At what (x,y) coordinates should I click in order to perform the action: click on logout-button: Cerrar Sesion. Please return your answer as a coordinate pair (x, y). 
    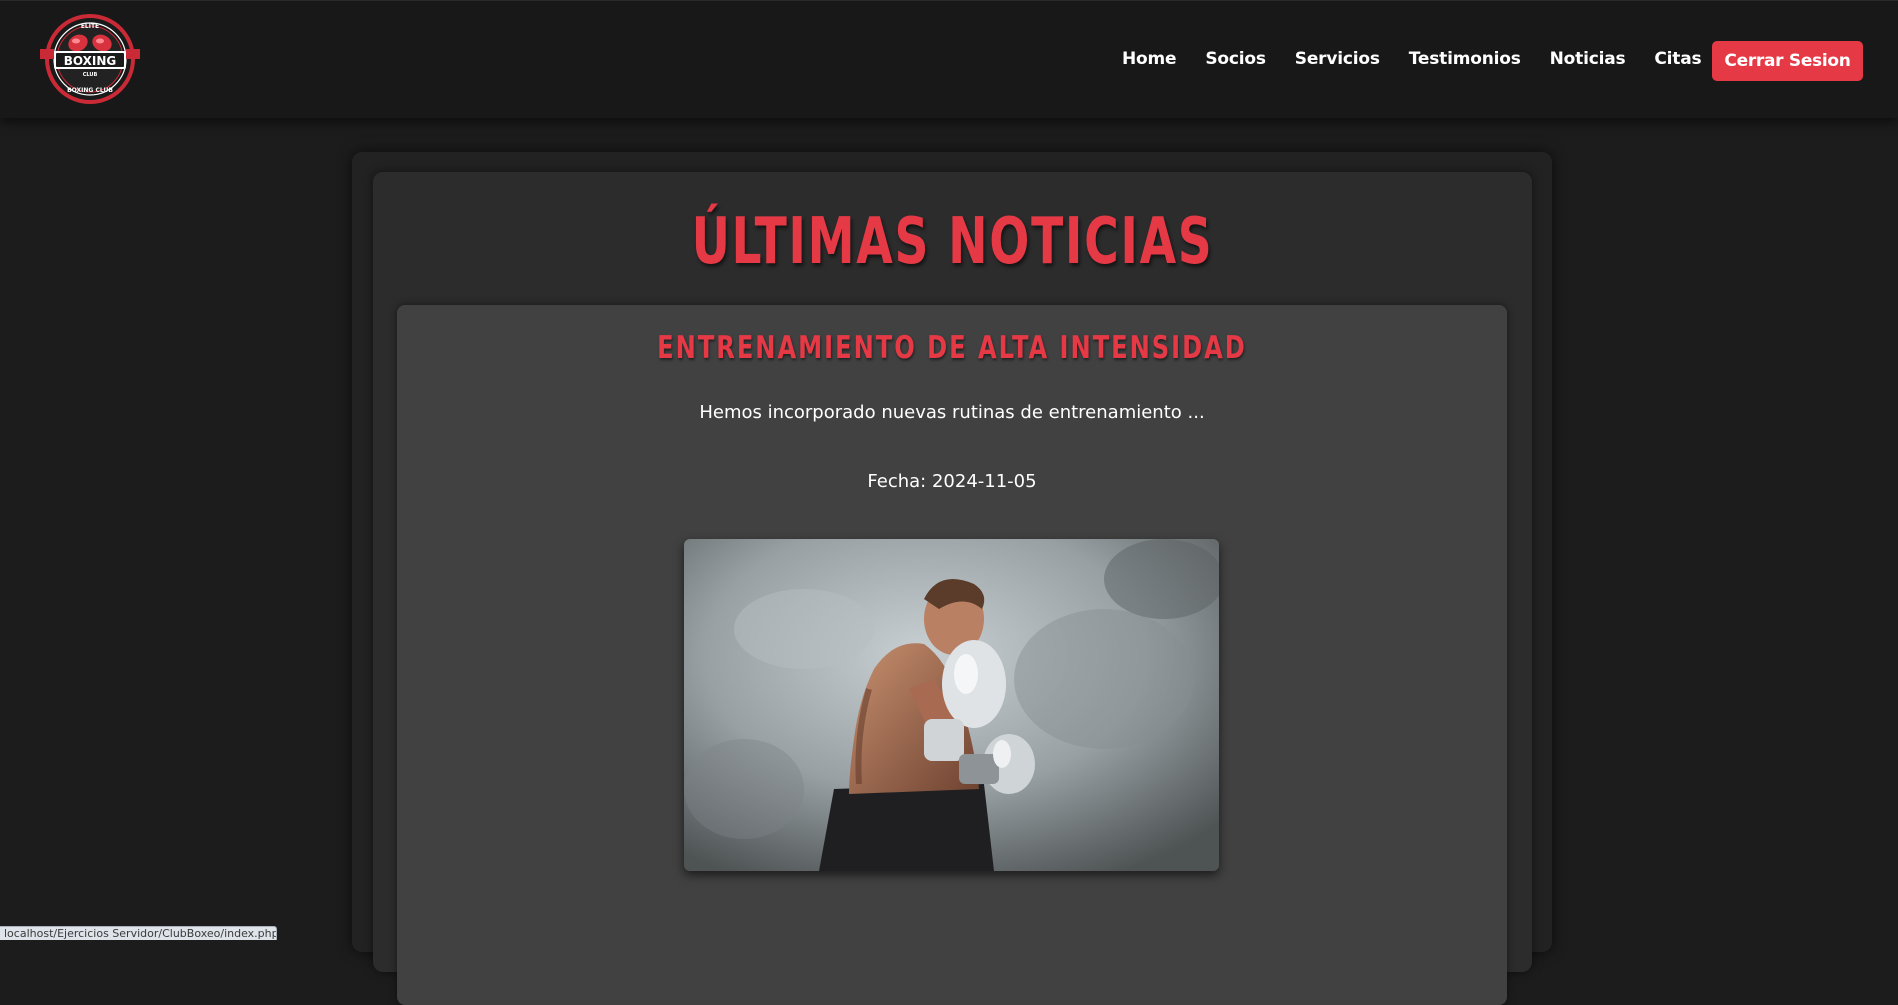
    Looking at the image, I should click on (1787, 61).